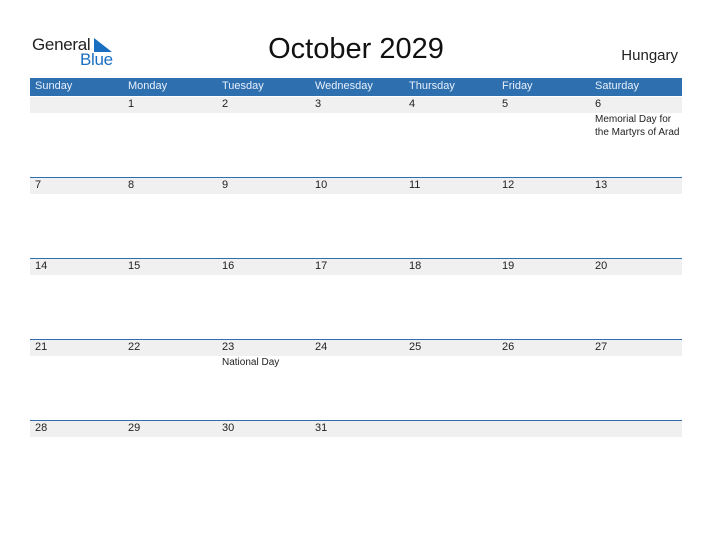  Describe the element at coordinates (321, 428) in the screenshot. I see `day-number: 31` at that location.